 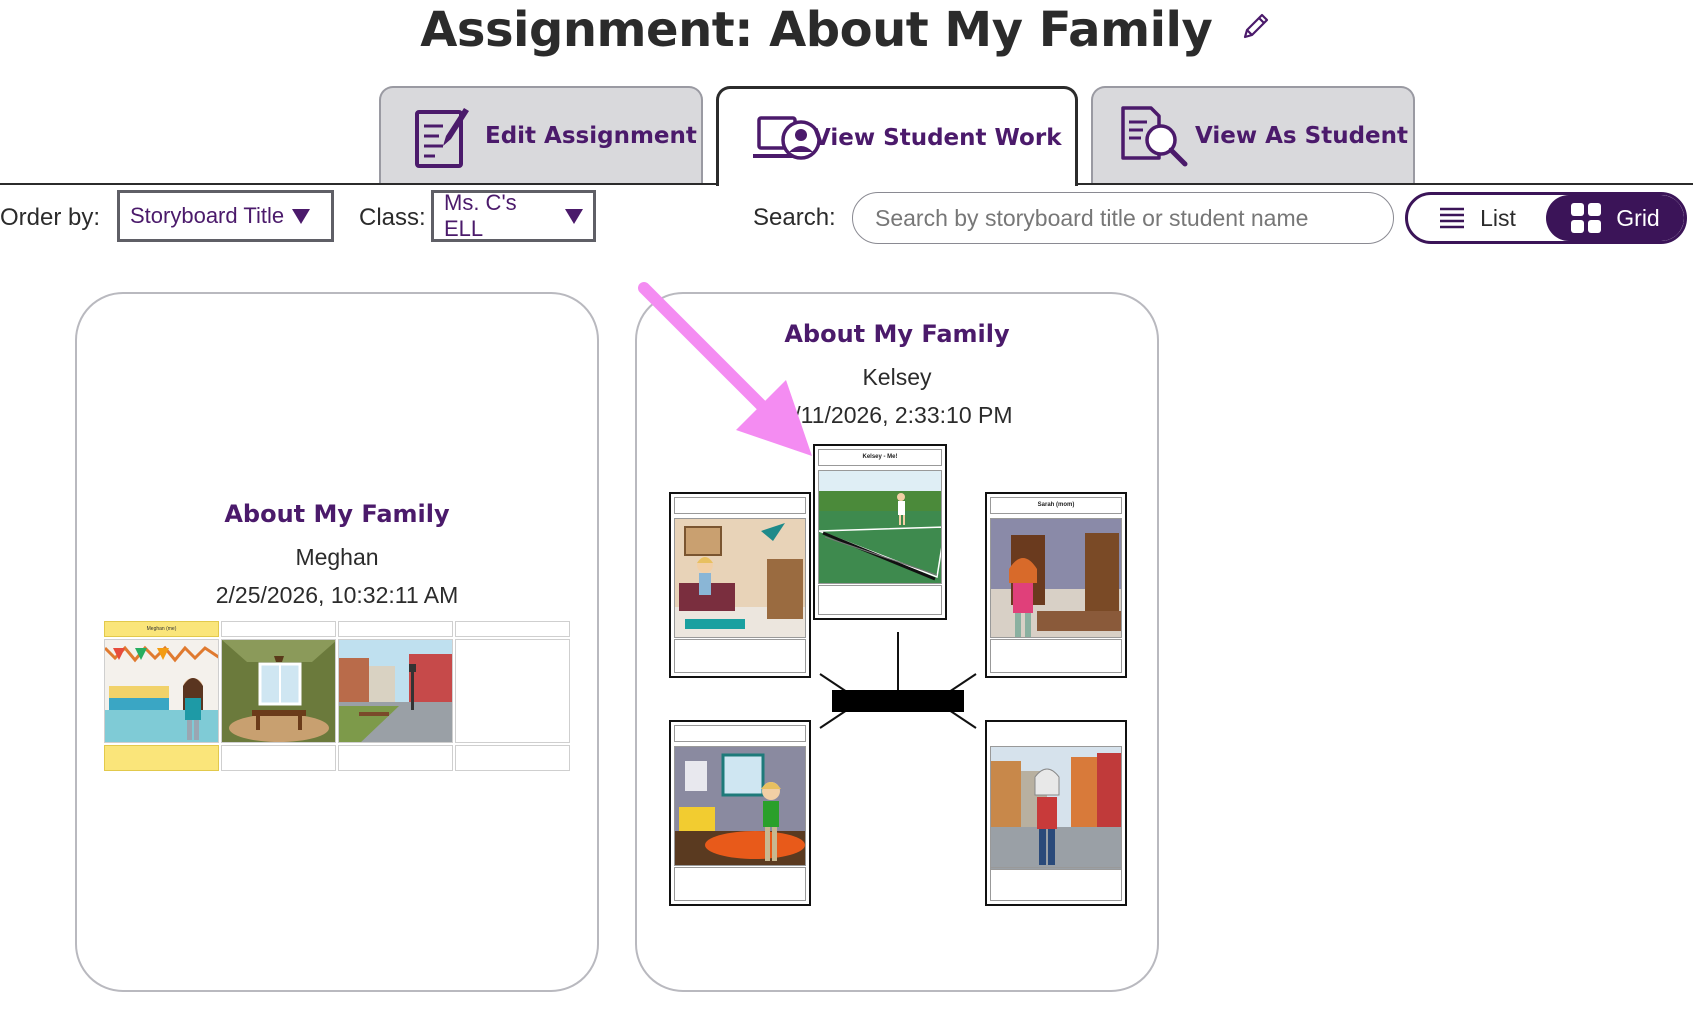 What do you see at coordinates (337, 514) in the screenshot?
I see `storyboard-title: About My Family` at bounding box center [337, 514].